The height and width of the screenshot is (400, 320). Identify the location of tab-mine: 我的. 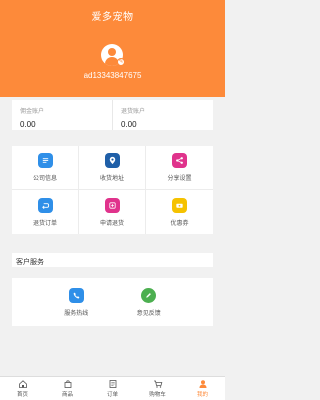
(202, 388).